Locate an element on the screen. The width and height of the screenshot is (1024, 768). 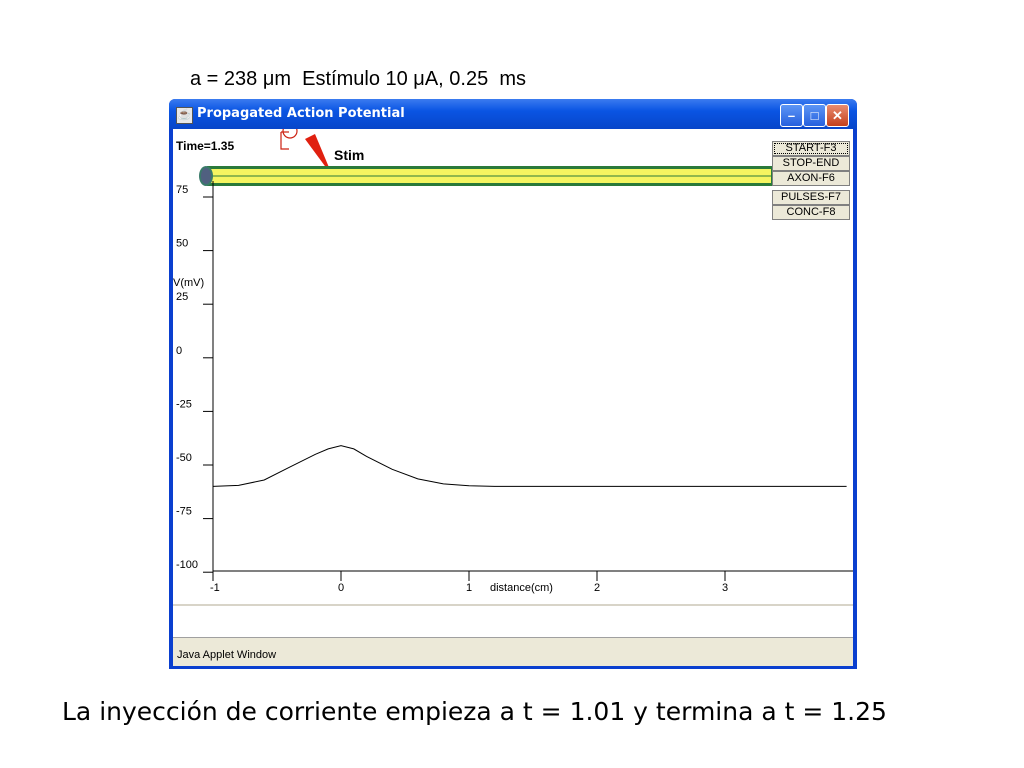
y-axis-label: V(mV) is located at coordinates (188, 283).